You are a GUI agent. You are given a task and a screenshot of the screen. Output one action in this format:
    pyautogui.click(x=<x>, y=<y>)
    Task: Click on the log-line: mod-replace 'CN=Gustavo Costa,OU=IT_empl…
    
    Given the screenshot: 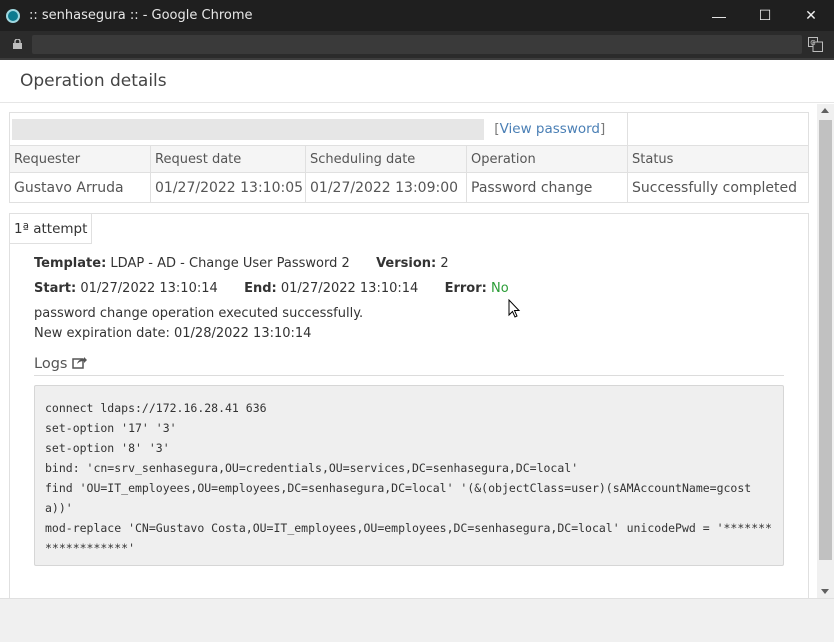 What is the action you would take?
    pyautogui.click(x=408, y=538)
    